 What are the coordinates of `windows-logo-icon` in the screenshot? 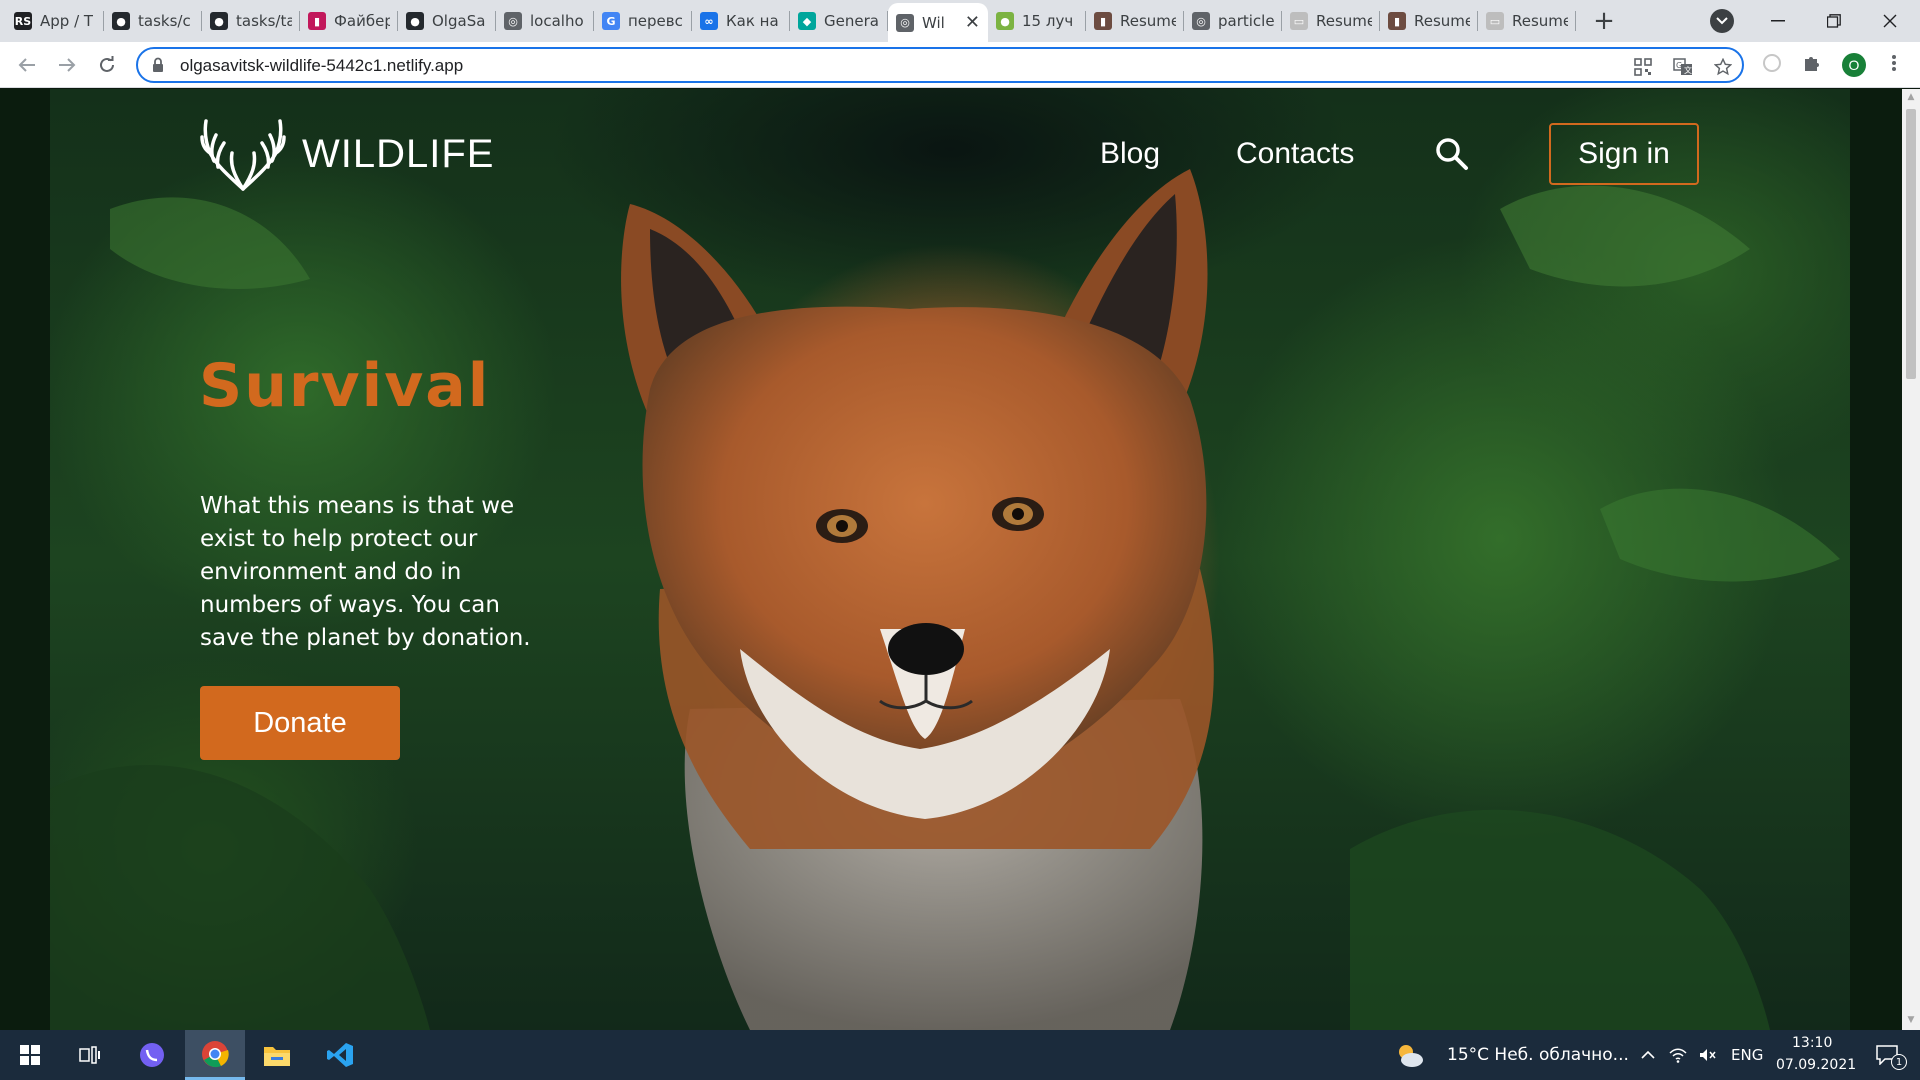 It's located at (30, 1055).